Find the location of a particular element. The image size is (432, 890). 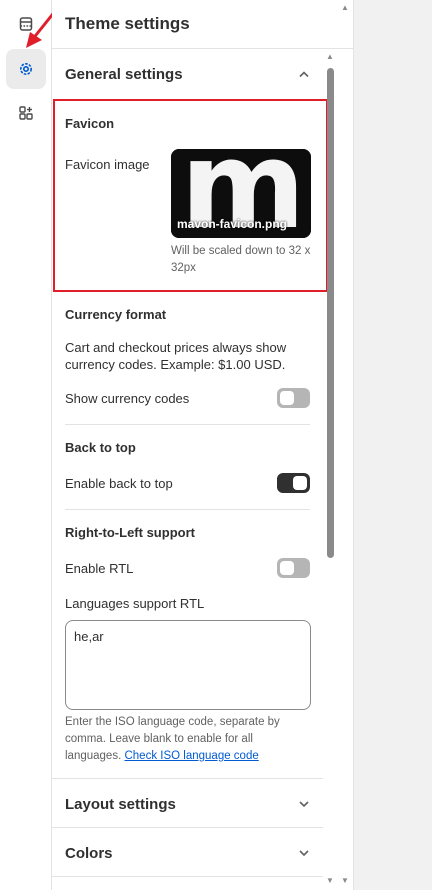

rtl-languages-label: Languages support RTL is located at coordinates (135, 603).